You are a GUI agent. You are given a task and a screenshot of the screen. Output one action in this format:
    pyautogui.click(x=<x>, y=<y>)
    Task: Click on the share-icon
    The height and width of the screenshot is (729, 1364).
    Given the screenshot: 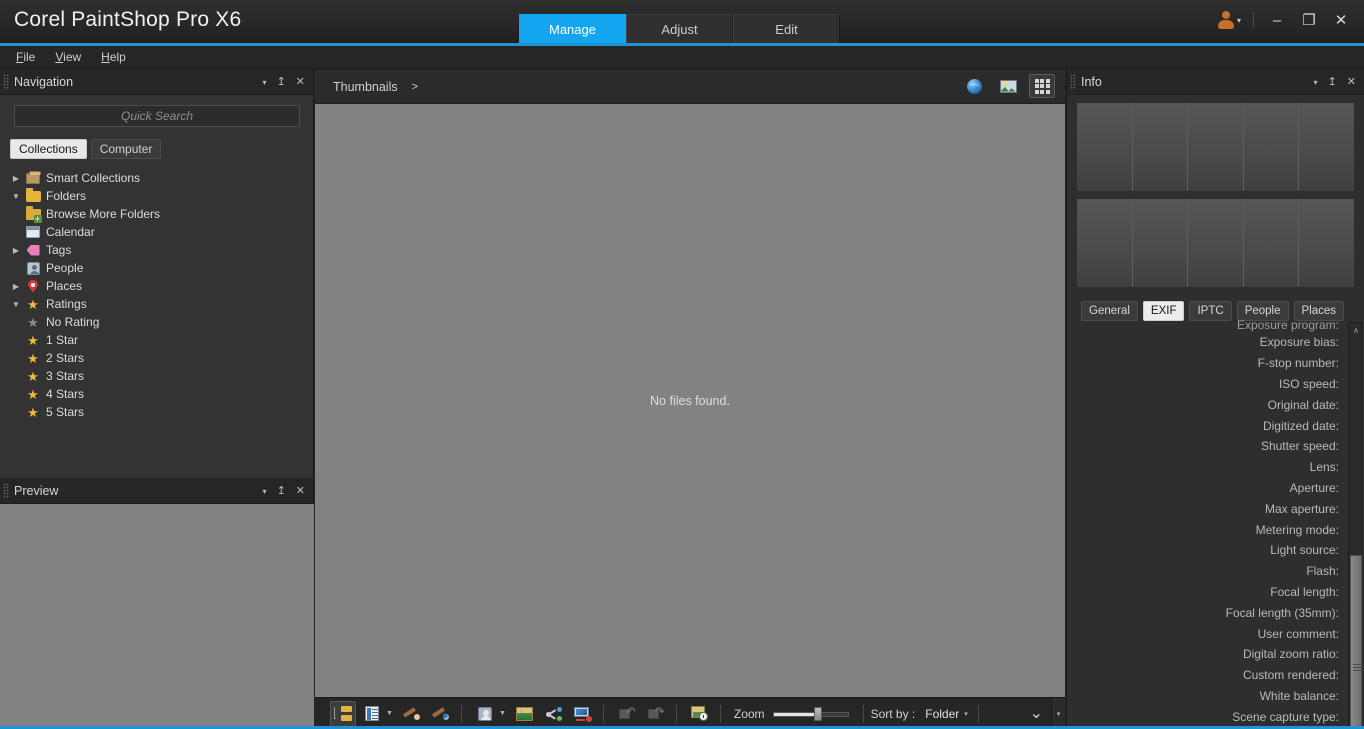 What is the action you would take?
    pyautogui.click(x=554, y=714)
    